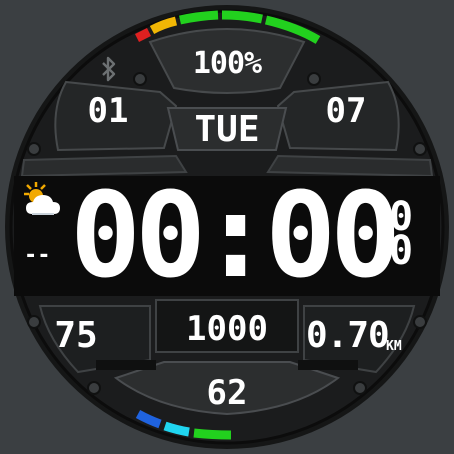 The width and height of the screenshot is (454, 454). I want to click on seconds-ones: 0, so click(401, 251).